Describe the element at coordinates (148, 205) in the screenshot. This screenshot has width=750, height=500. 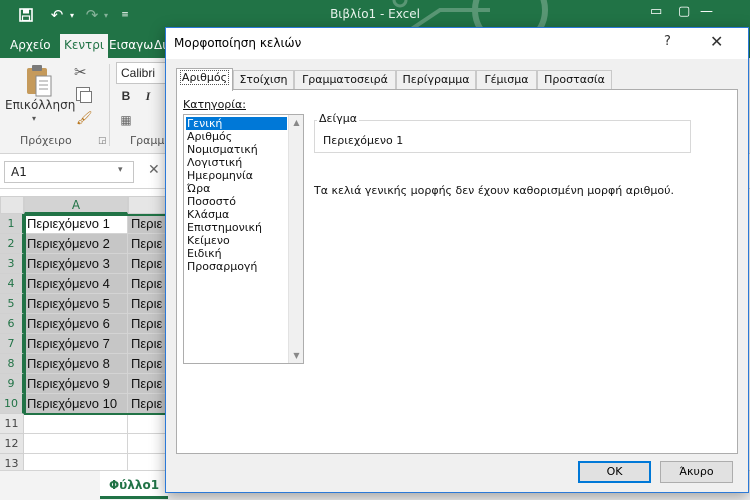
I see `column-header-b` at that location.